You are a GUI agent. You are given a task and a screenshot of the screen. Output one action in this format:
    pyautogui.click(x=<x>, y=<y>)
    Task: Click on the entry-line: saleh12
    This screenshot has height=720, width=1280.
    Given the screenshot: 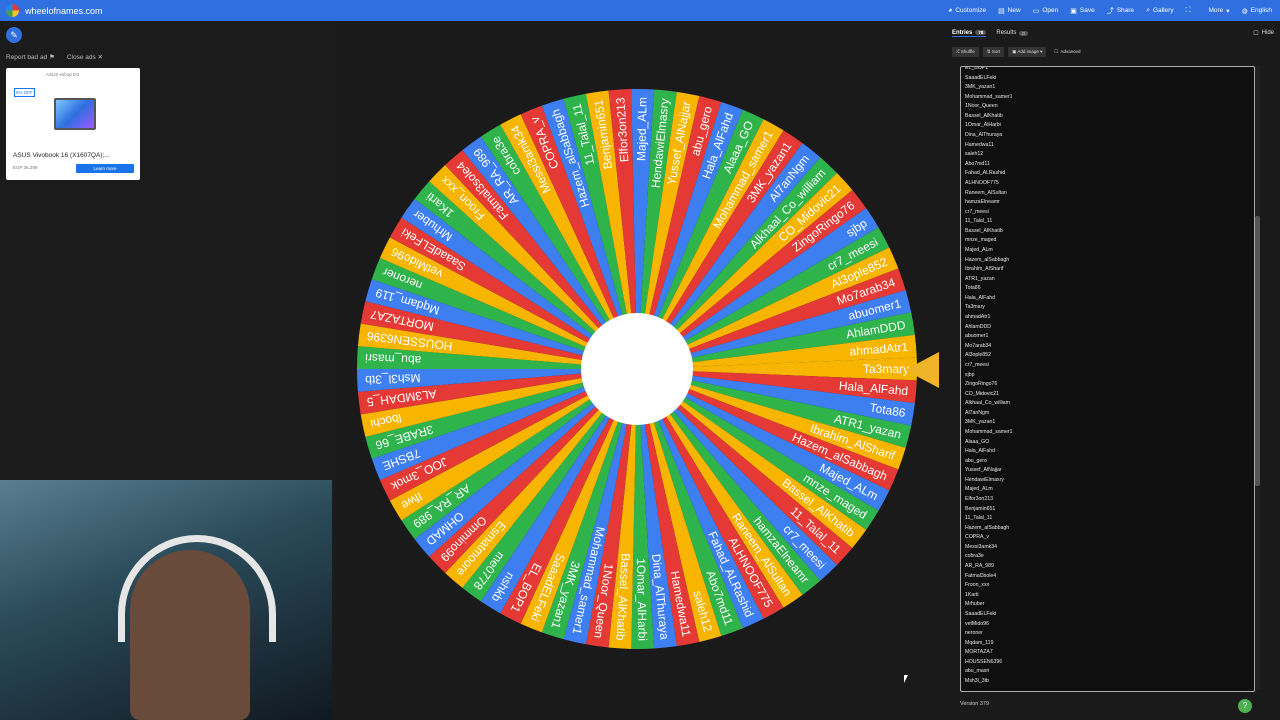 What is the action you would take?
    pyautogui.click(x=974, y=154)
    